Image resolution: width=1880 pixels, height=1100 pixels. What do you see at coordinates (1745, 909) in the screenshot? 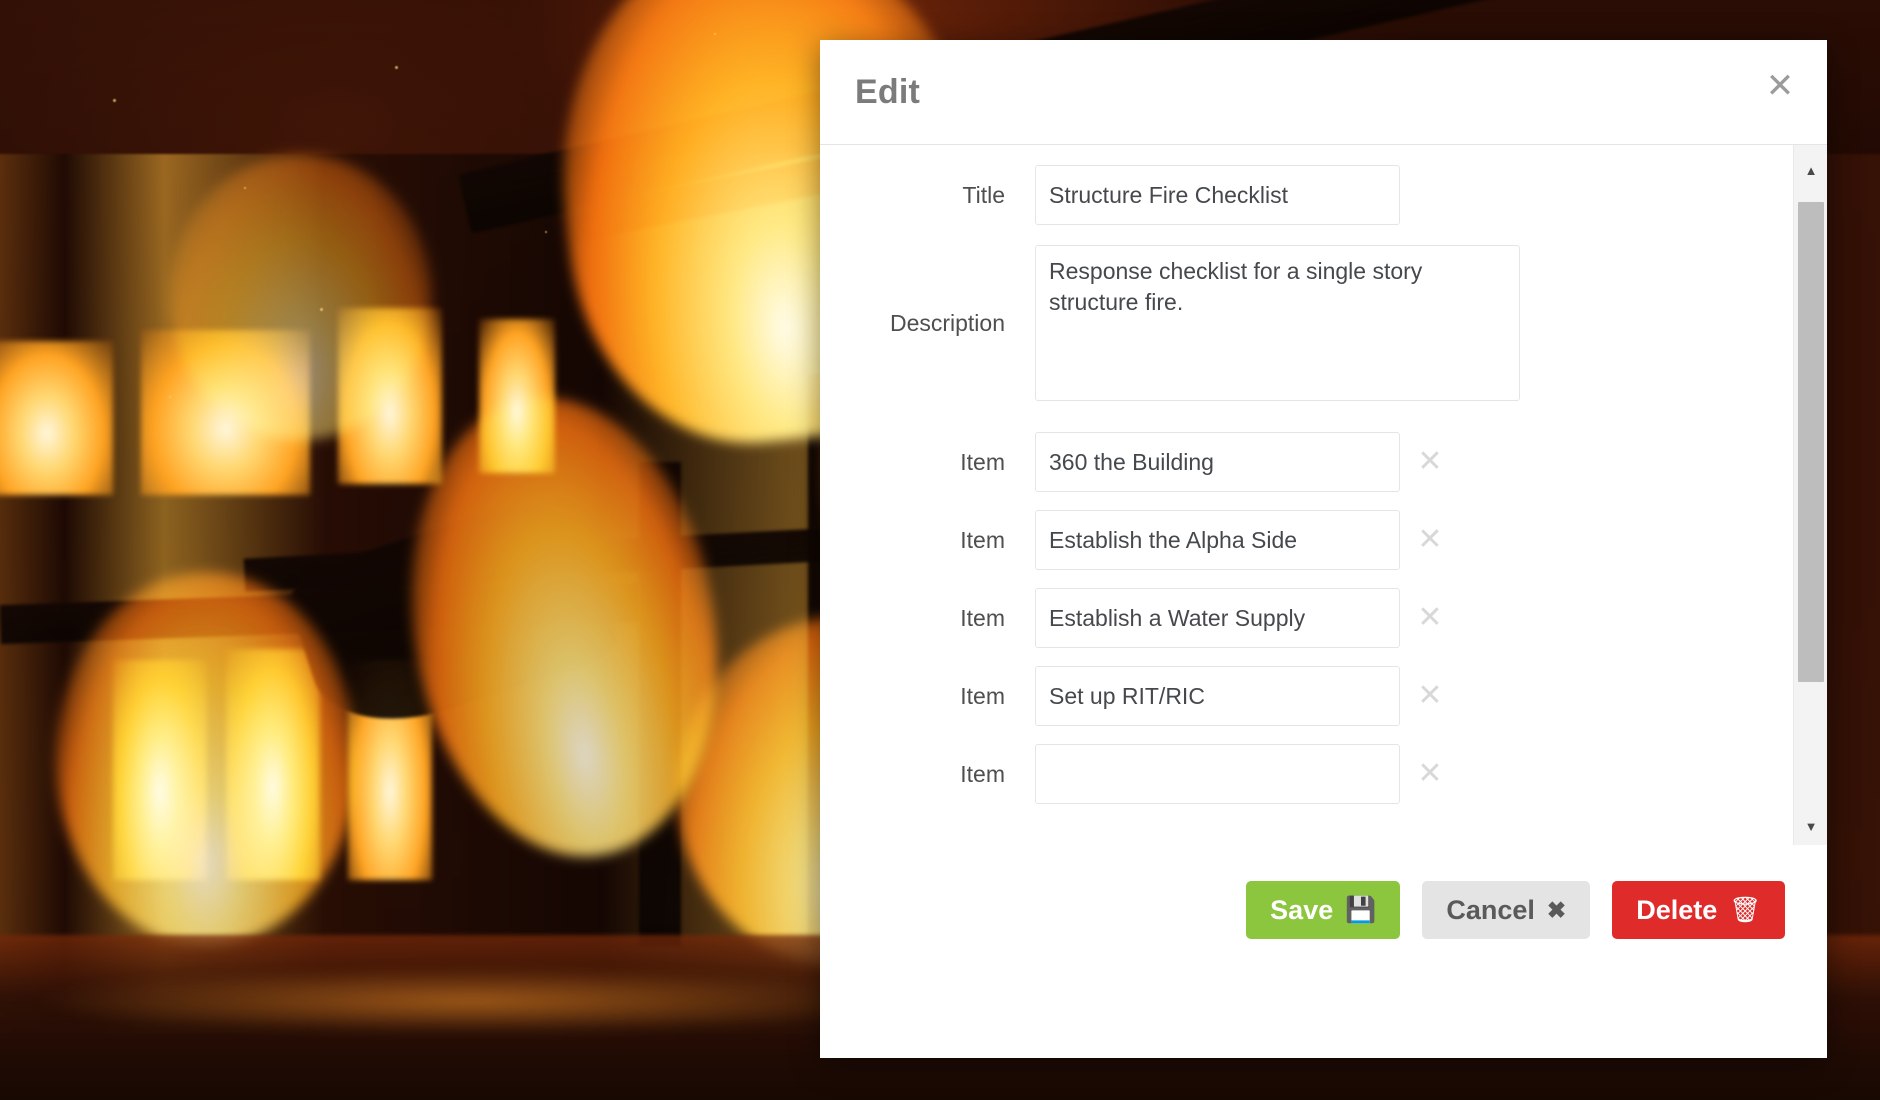
I see `trash-can-icon: 🗑` at bounding box center [1745, 909].